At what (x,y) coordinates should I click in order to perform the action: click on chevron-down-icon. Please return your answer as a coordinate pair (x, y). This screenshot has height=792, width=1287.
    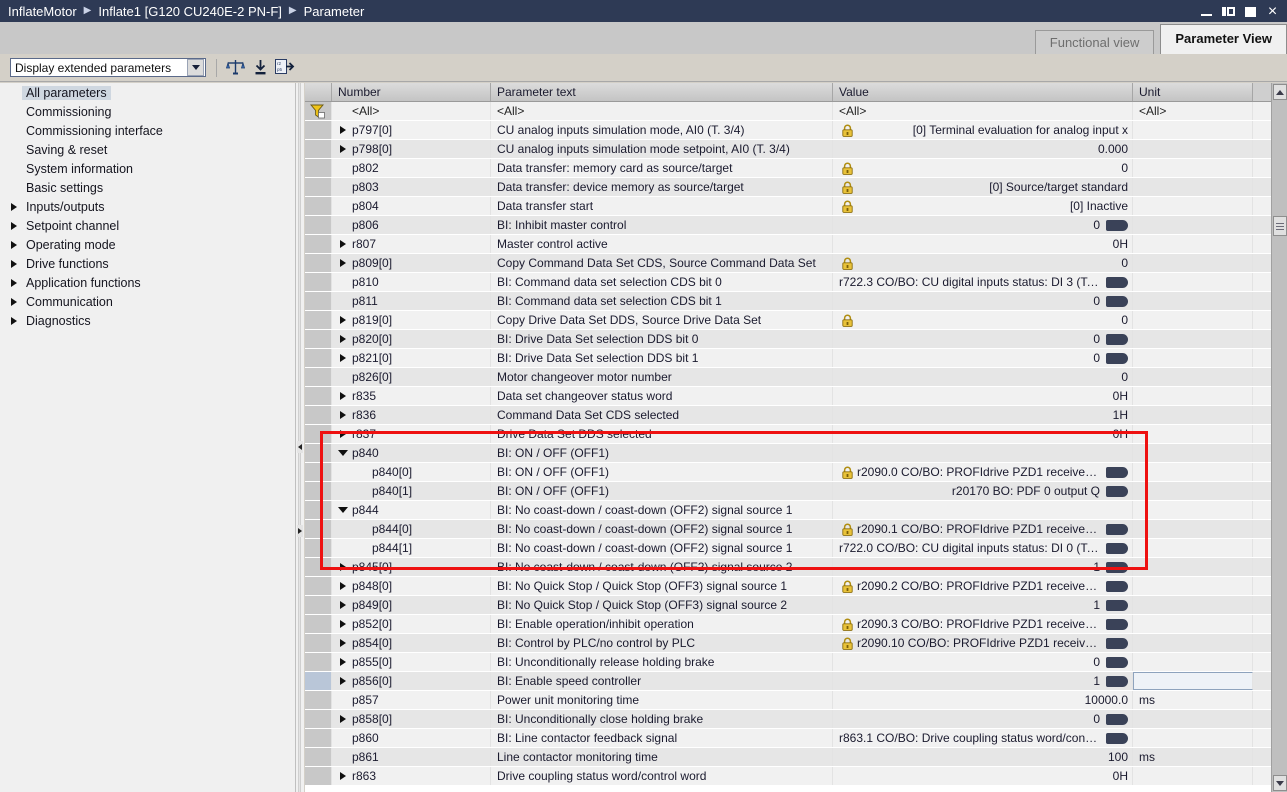
    Looking at the image, I should click on (343, 453).